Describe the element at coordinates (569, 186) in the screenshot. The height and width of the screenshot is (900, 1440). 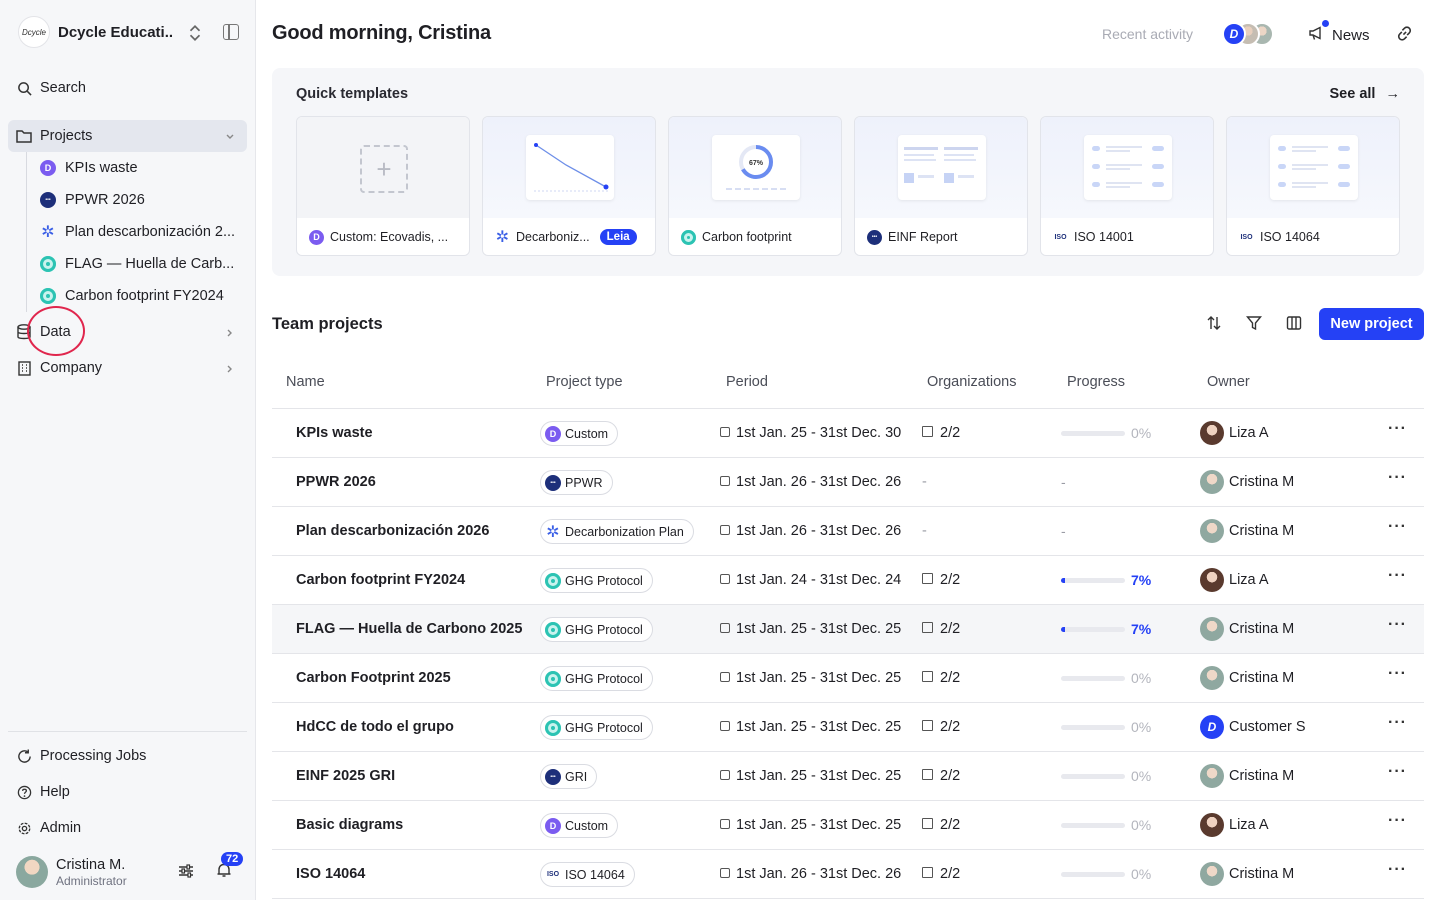
I see `template-card: ✲ Decarboniz... Leia` at that location.